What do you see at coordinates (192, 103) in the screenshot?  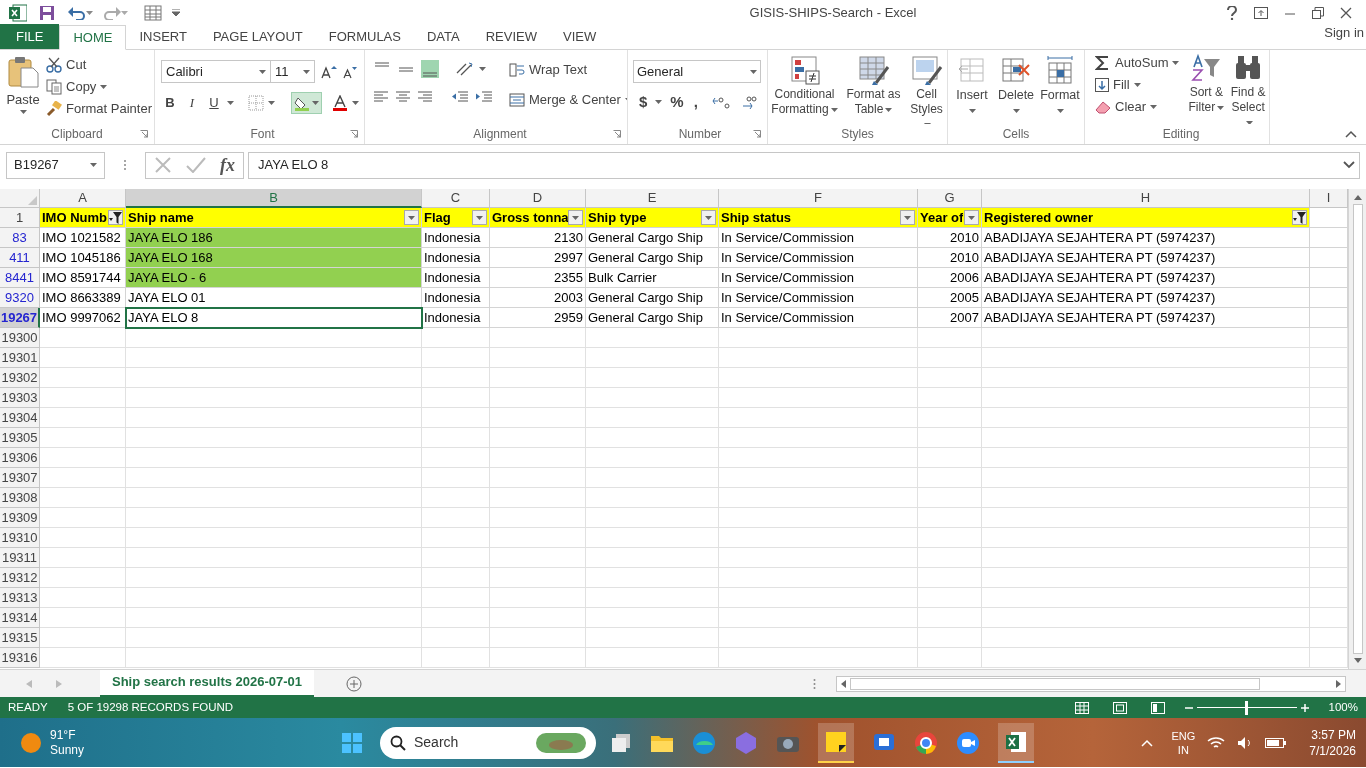 I see `italic-button: I` at bounding box center [192, 103].